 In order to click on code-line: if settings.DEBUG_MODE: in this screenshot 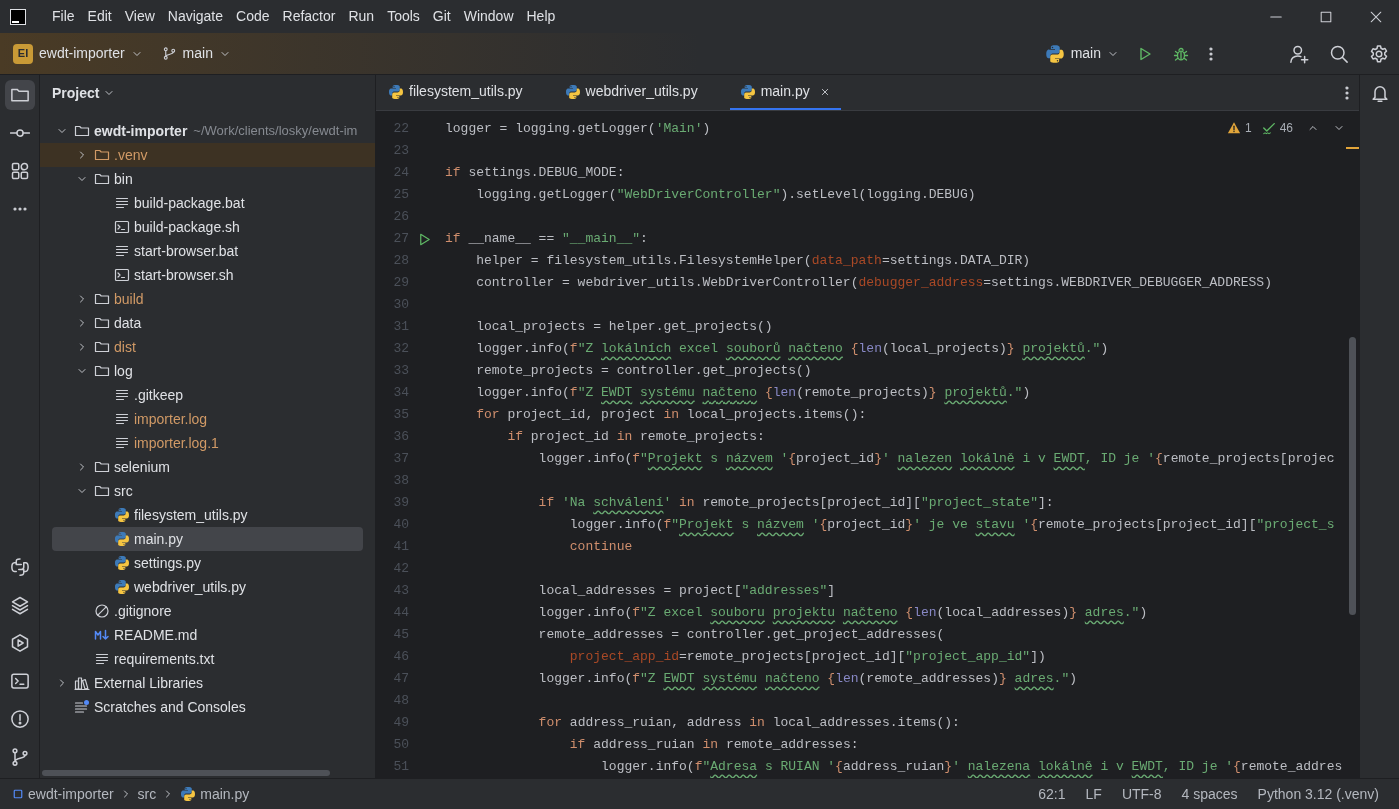, I will do `click(535, 173)`.